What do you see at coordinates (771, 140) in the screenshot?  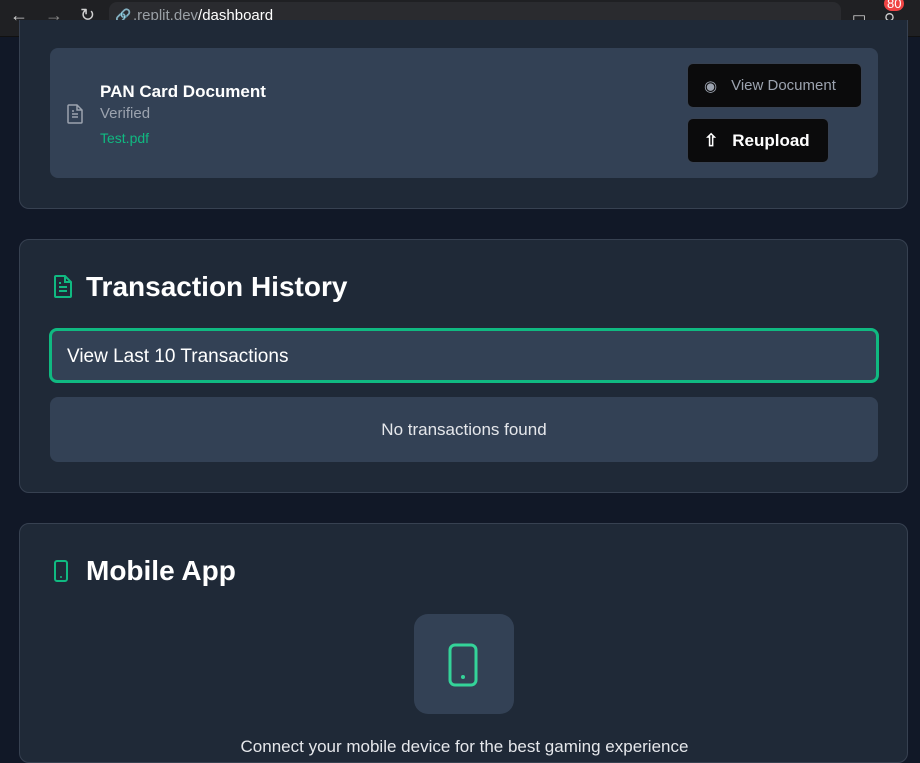 I see `reupload-label: Reupload` at bounding box center [771, 140].